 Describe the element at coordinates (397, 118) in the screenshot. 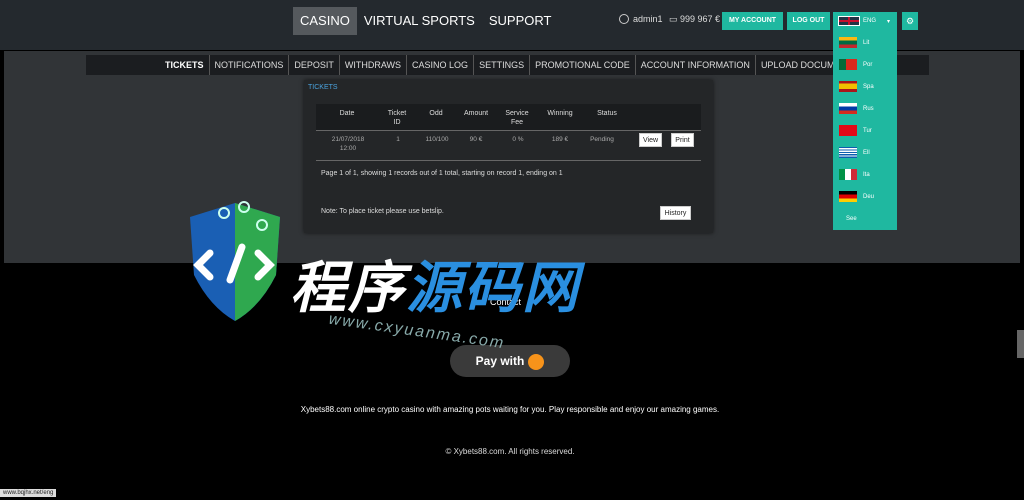

I see `col-ticket-id: Ticket ID` at that location.